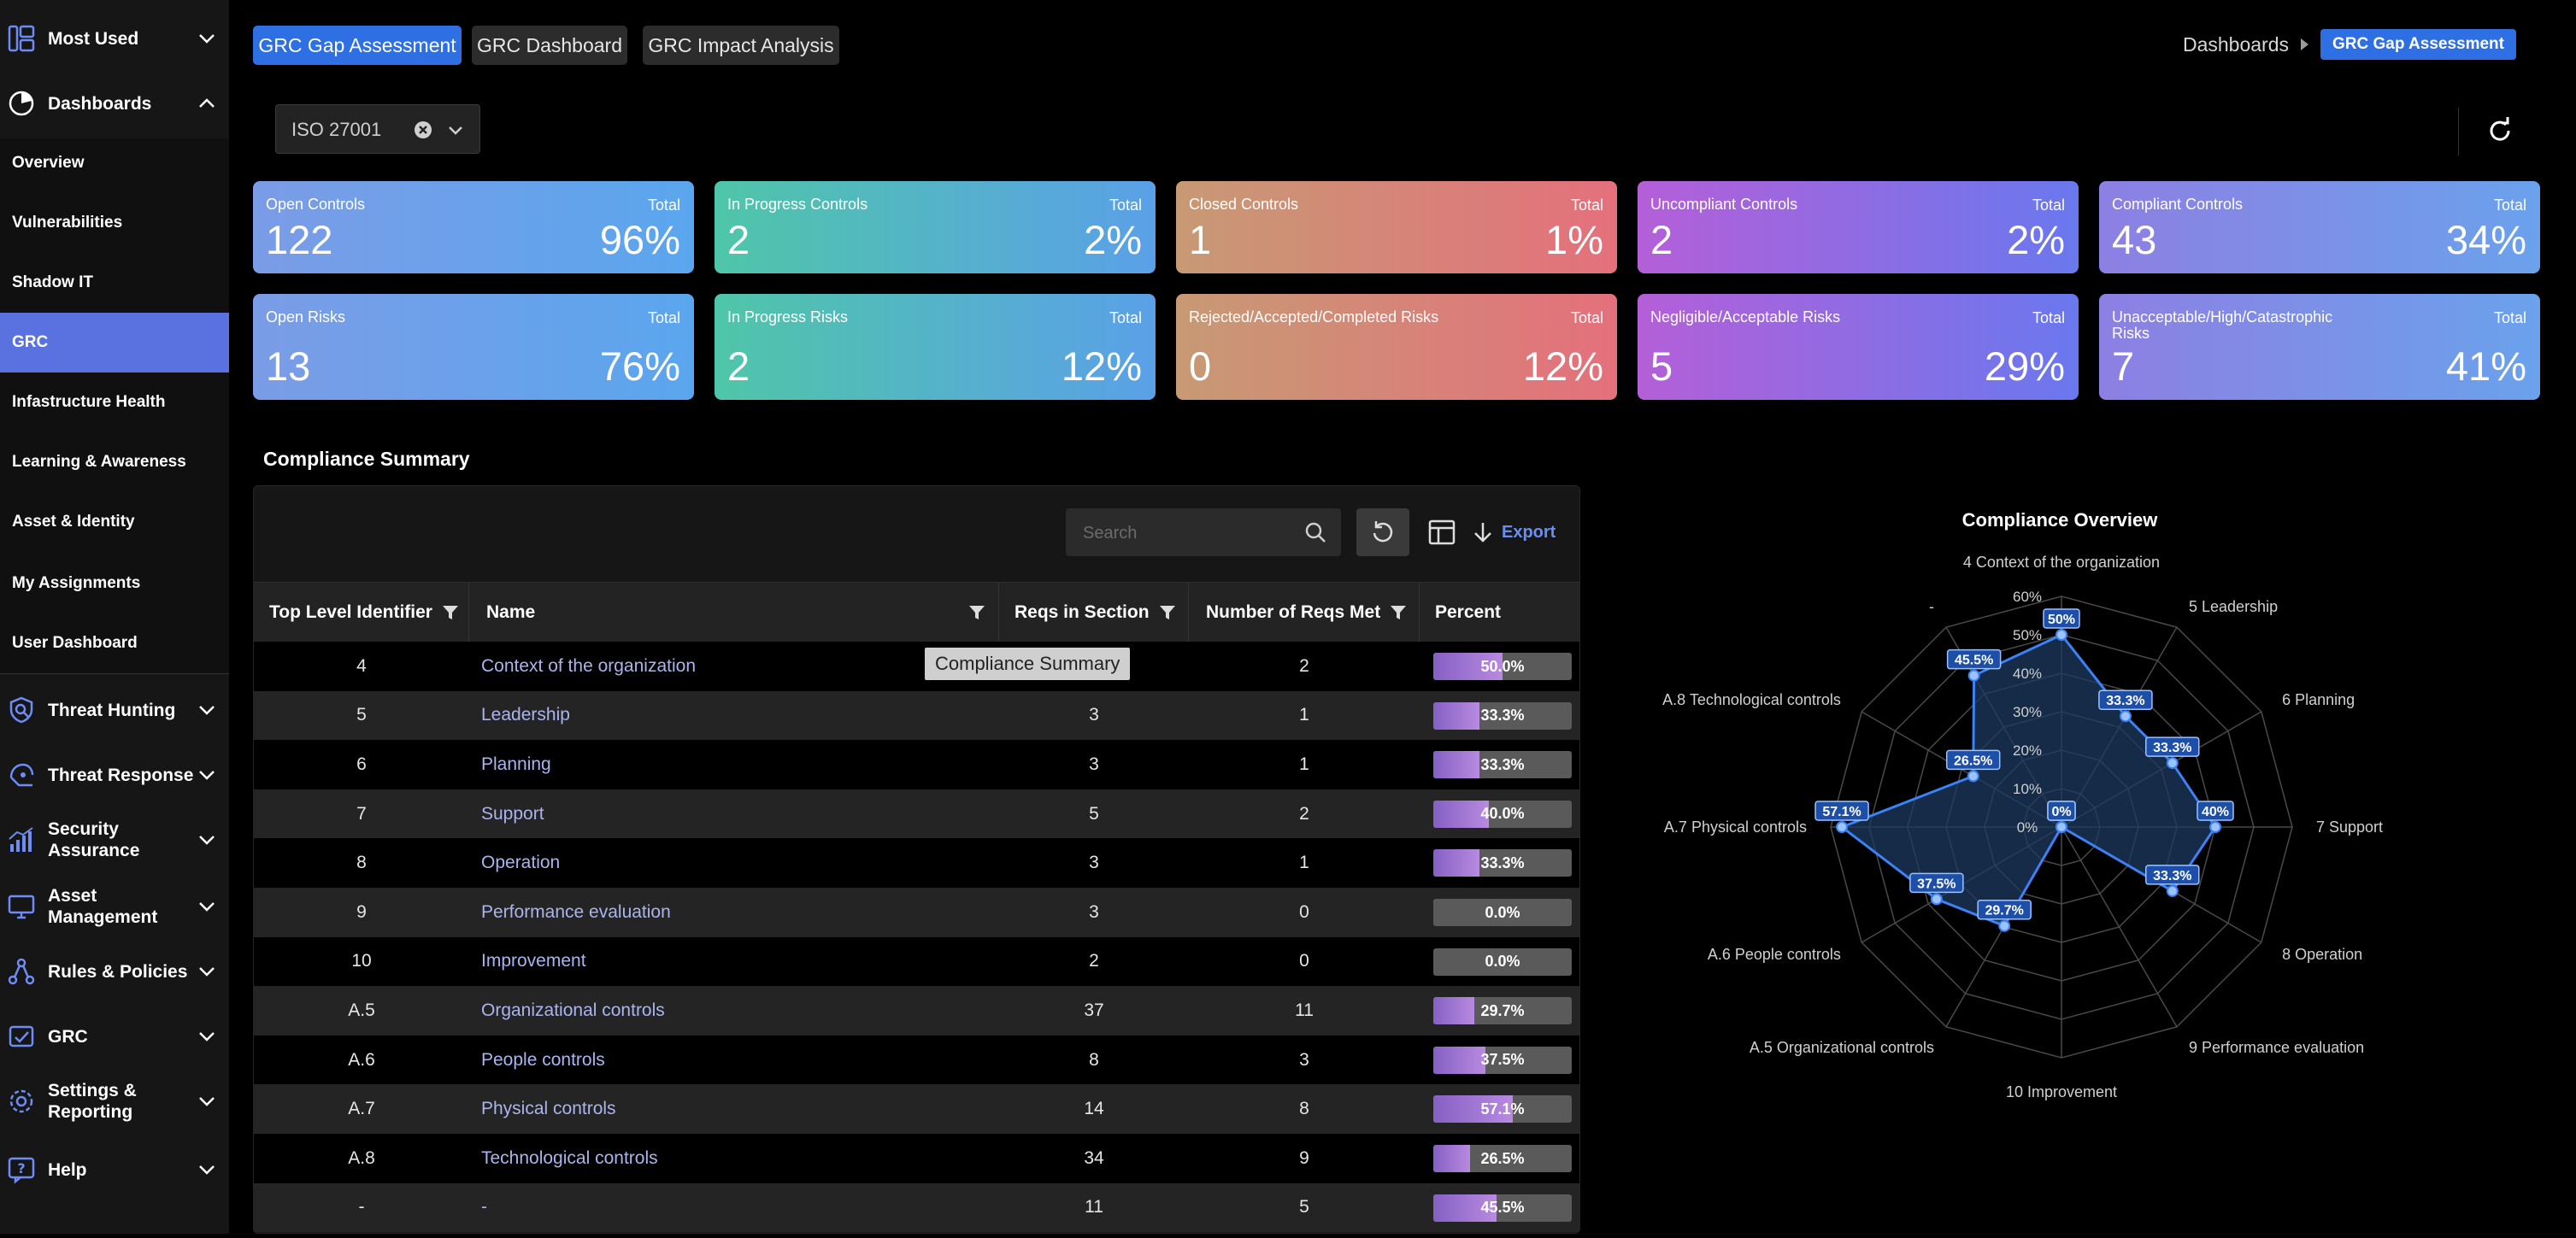 The image size is (2576, 1238). Describe the element at coordinates (114, 906) in the screenshot. I see `nav-group-asset-management: Asset Management` at that location.